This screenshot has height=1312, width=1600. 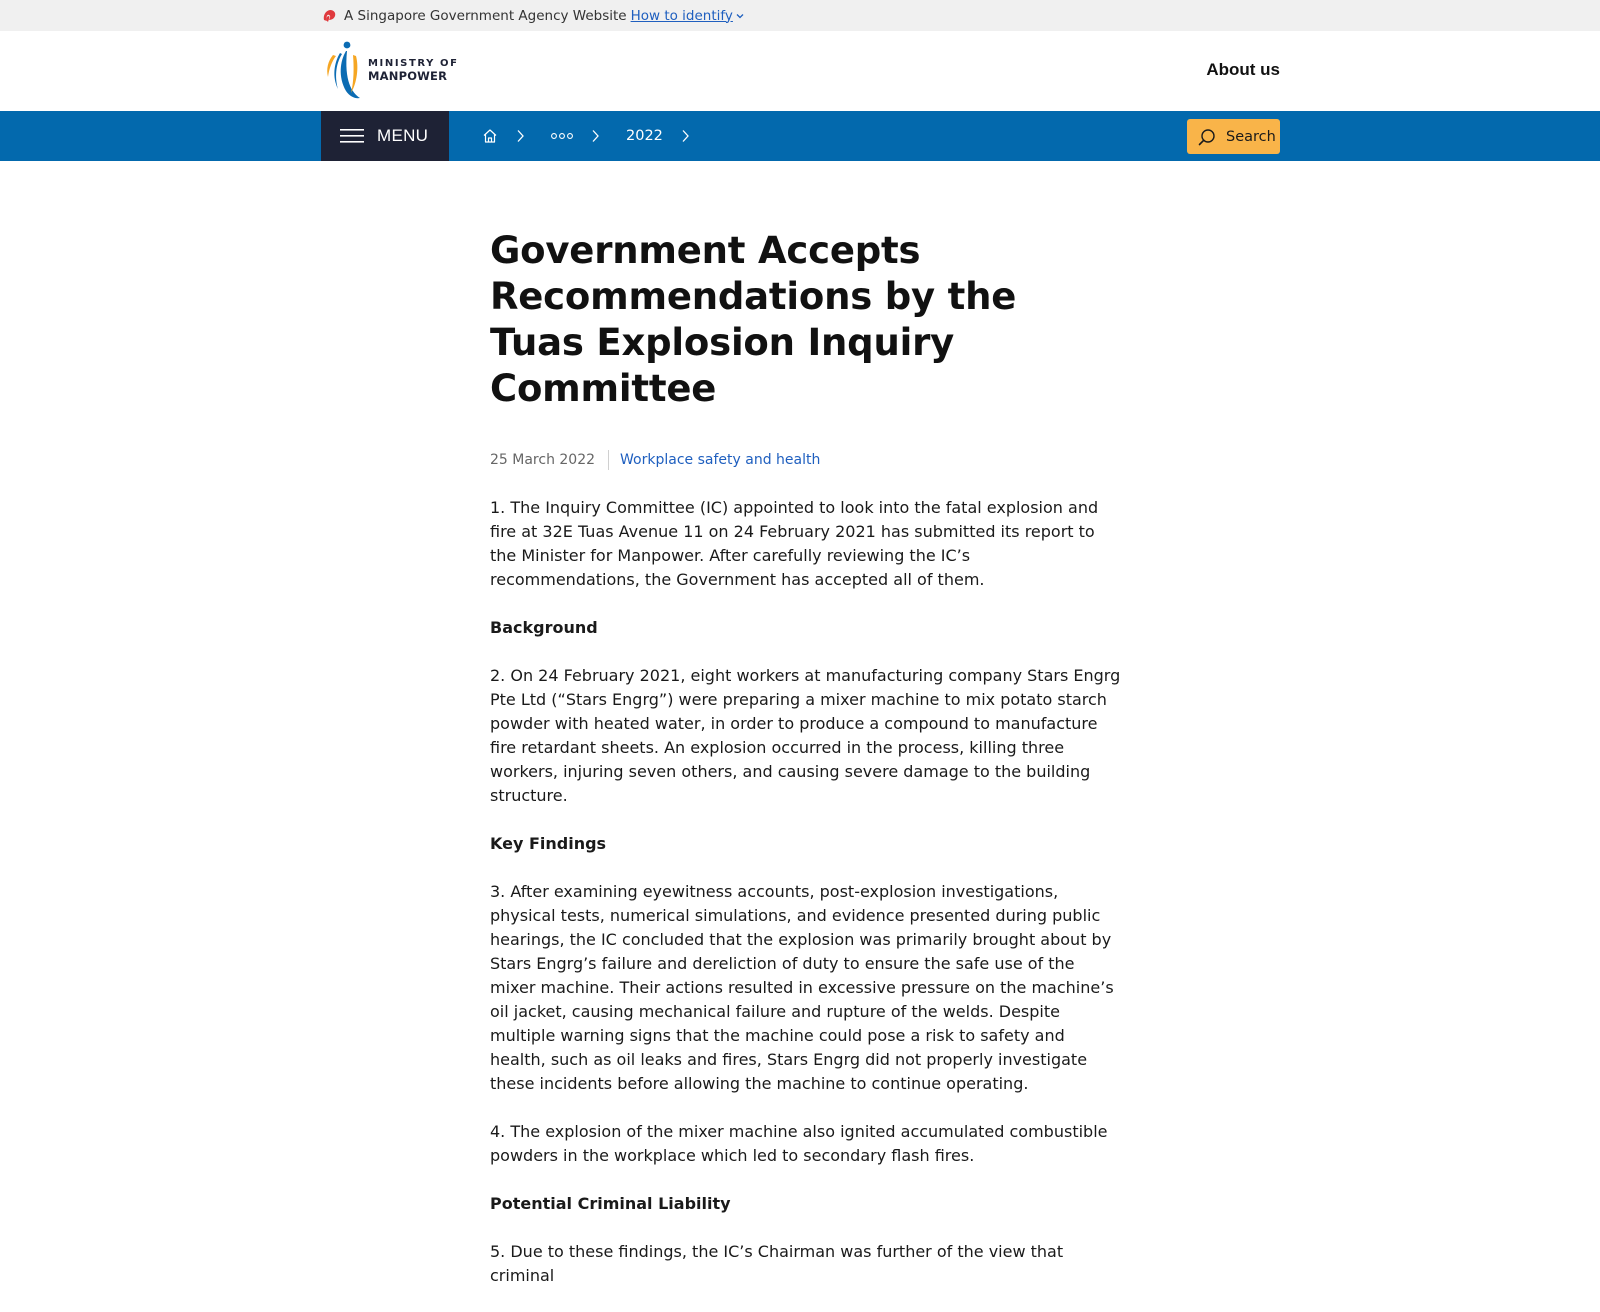 I want to click on search-button: Search, so click(x=1233, y=136).